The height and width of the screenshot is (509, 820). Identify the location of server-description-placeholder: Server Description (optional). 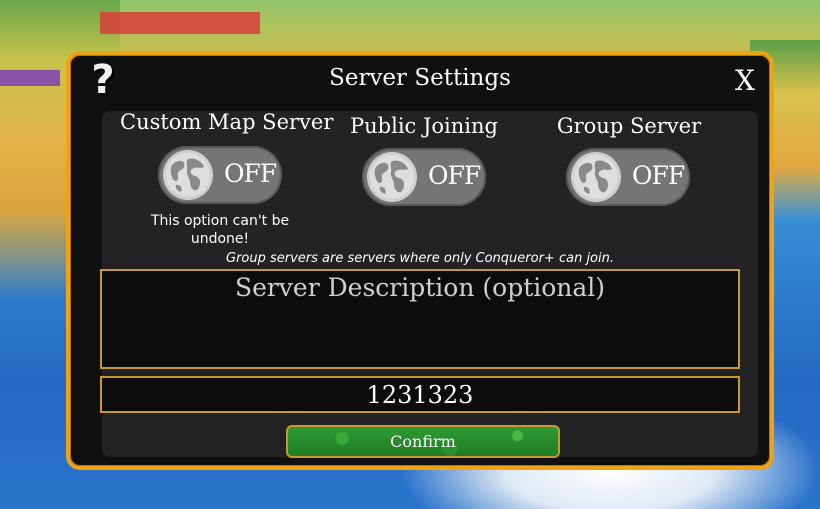
(420, 287).